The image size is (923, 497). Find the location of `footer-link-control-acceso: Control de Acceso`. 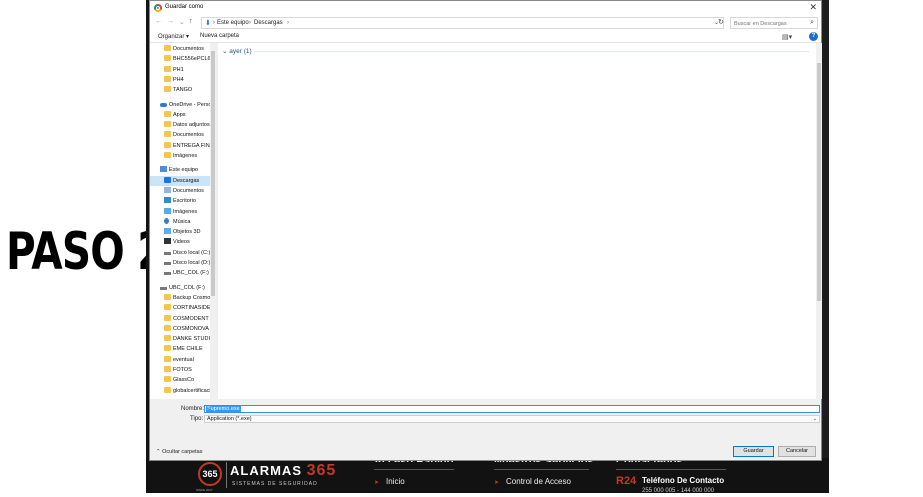

footer-link-control-acceso: Control de Acceso is located at coordinates (532, 481).